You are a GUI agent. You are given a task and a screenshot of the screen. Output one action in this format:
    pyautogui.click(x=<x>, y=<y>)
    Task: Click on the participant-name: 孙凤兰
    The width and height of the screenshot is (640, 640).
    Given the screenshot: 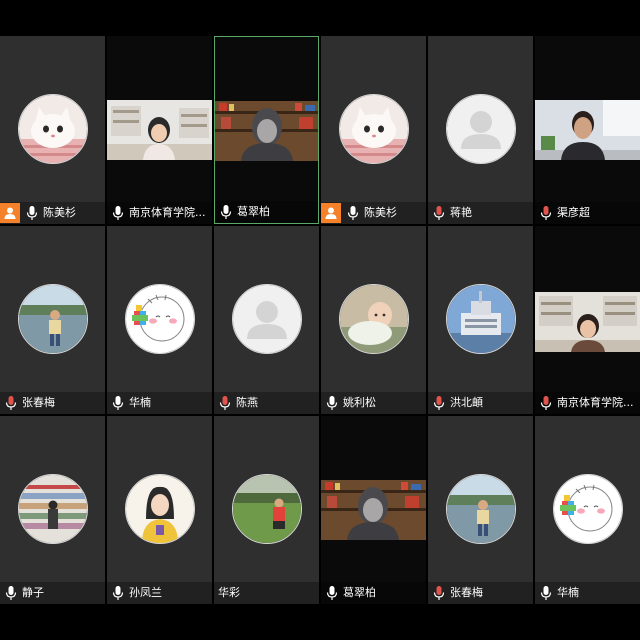 What is the action you would take?
    pyautogui.click(x=145, y=592)
    